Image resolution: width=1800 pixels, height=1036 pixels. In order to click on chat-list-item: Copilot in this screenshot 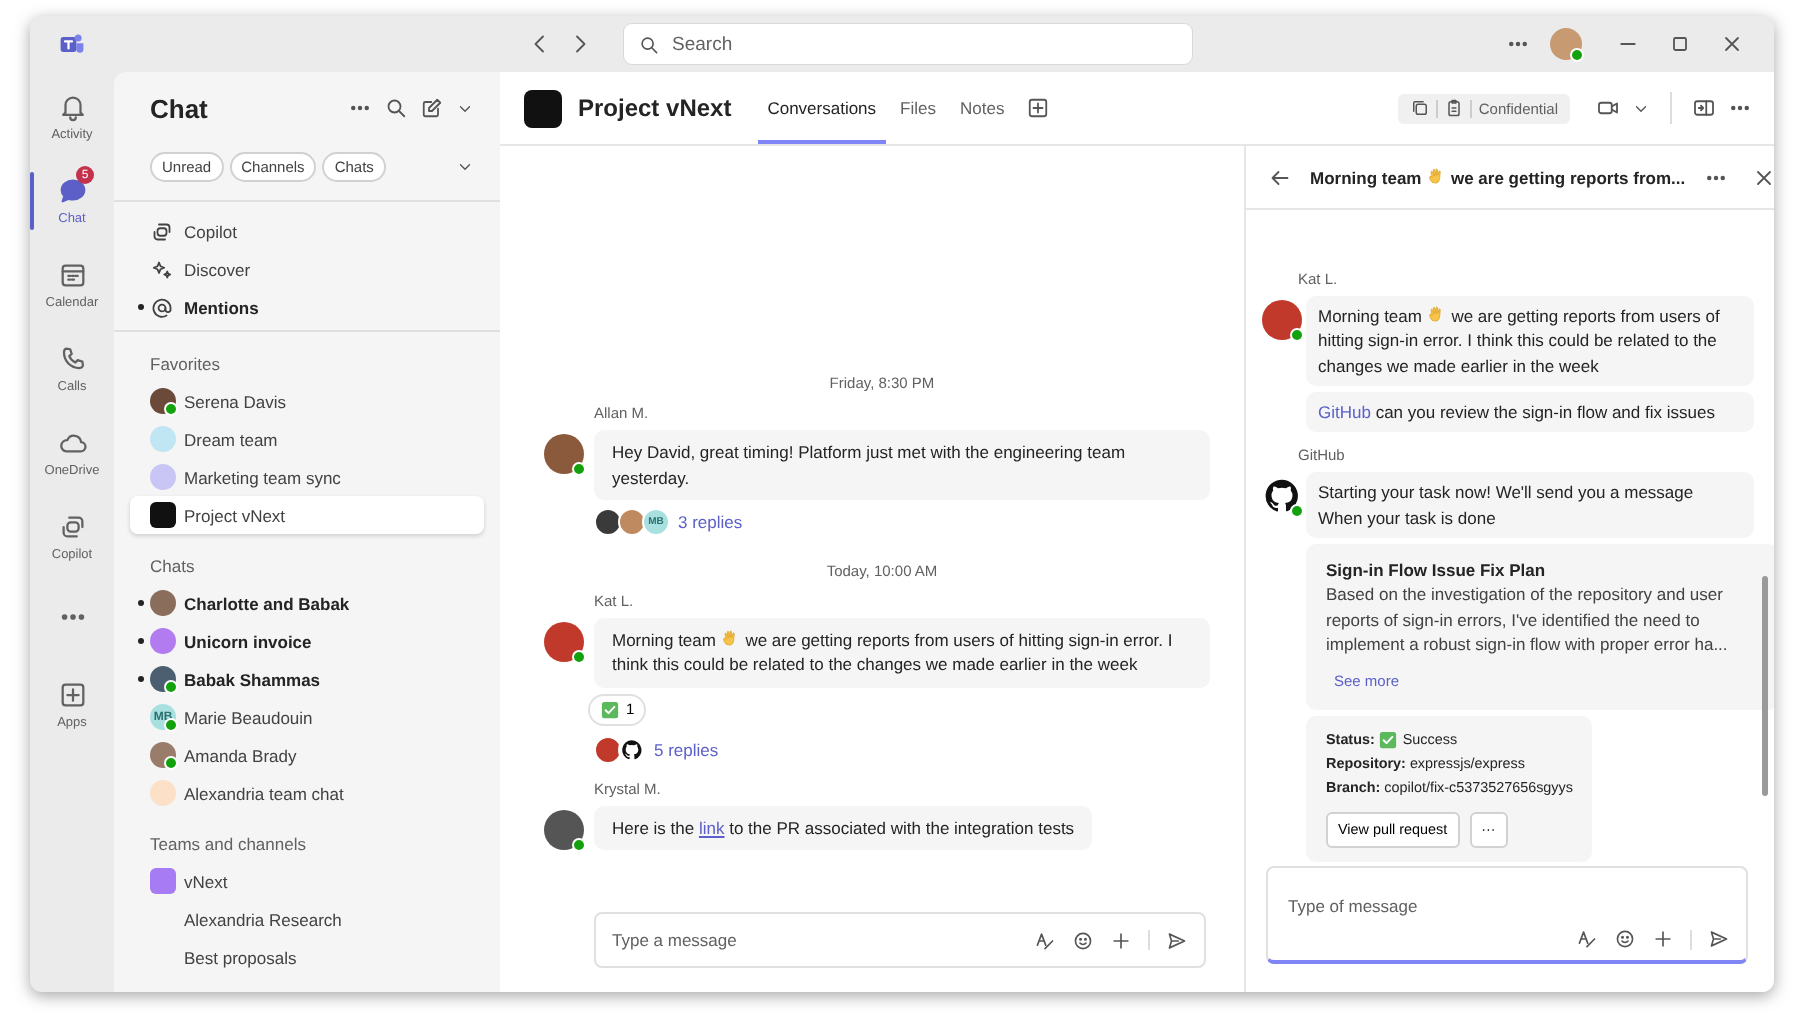, I will do `click(307, 231)`.